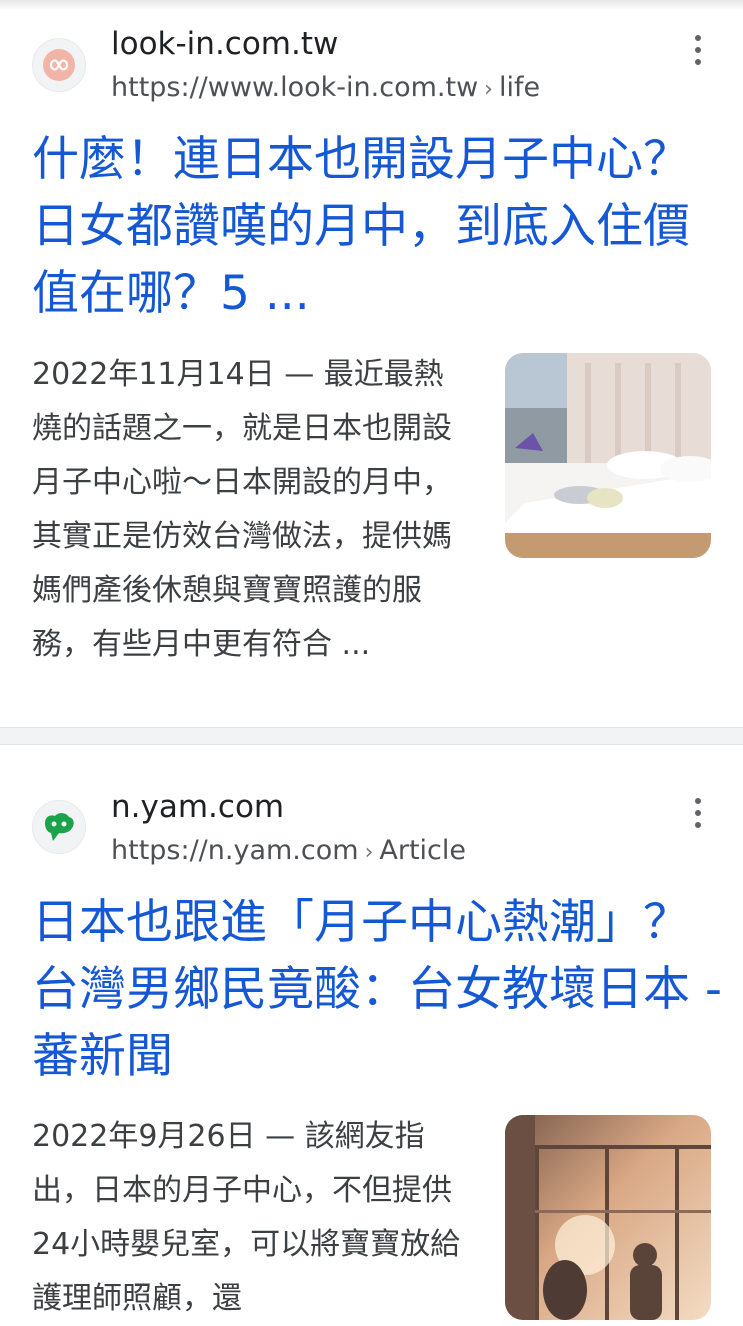  What do you see at coordinates (153, 374) in the screenshot?
I see `snippet-date: 2022年11月14日` at bounding box center [153, 374].